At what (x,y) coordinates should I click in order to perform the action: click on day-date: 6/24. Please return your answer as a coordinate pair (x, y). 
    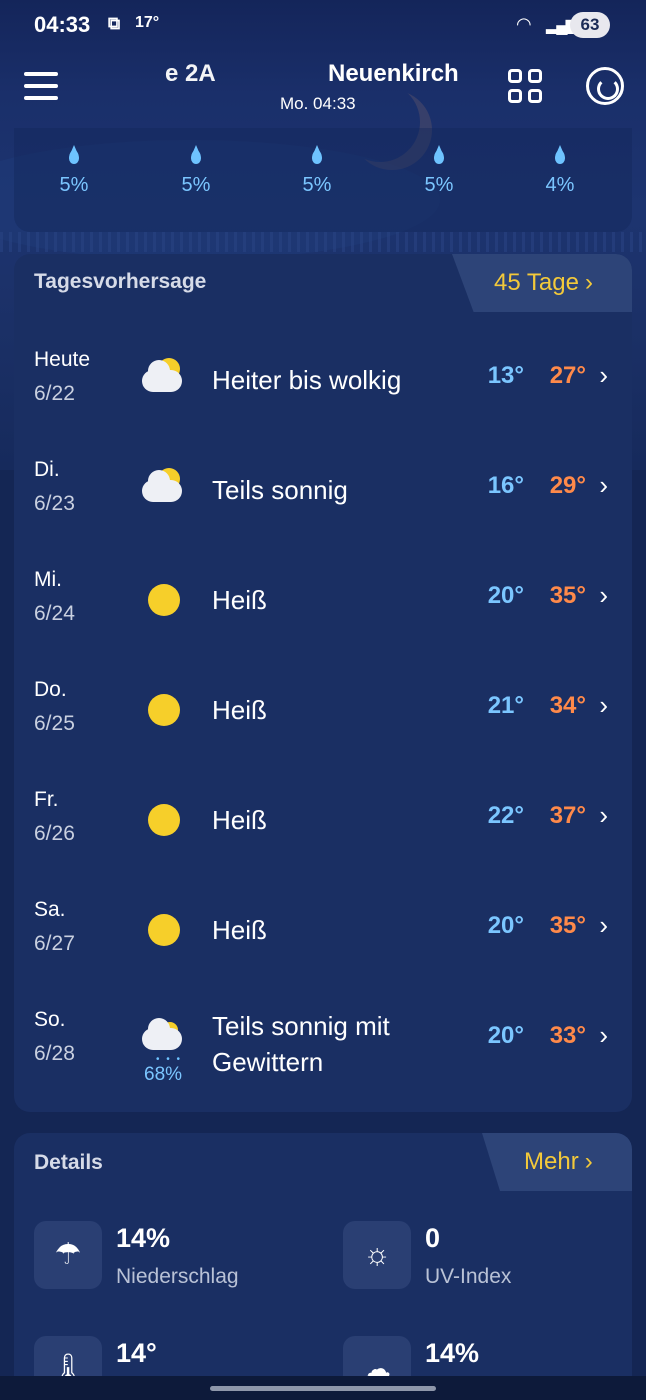
    Looking at the image, I should click on (54, 613).